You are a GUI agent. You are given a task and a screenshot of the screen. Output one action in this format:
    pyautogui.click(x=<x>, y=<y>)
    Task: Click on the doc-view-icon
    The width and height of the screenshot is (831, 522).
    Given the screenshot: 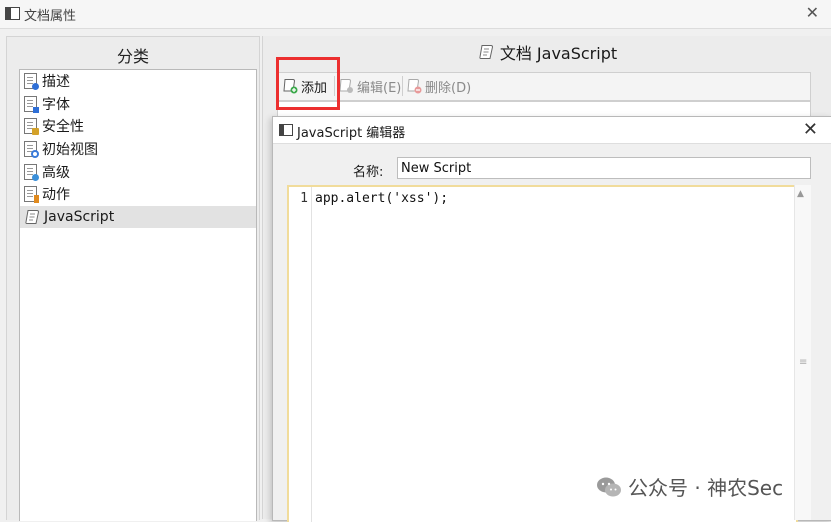 What is the action you would take?
    pyautogui.click(x=31, y=150)
    